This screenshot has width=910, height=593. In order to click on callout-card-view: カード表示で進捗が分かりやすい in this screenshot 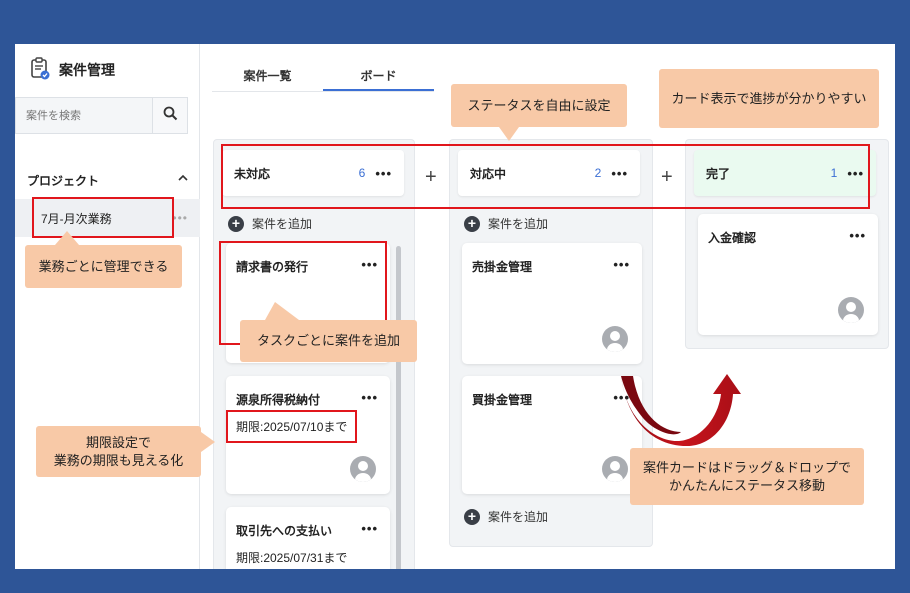, I will do `click(769, 98)`.